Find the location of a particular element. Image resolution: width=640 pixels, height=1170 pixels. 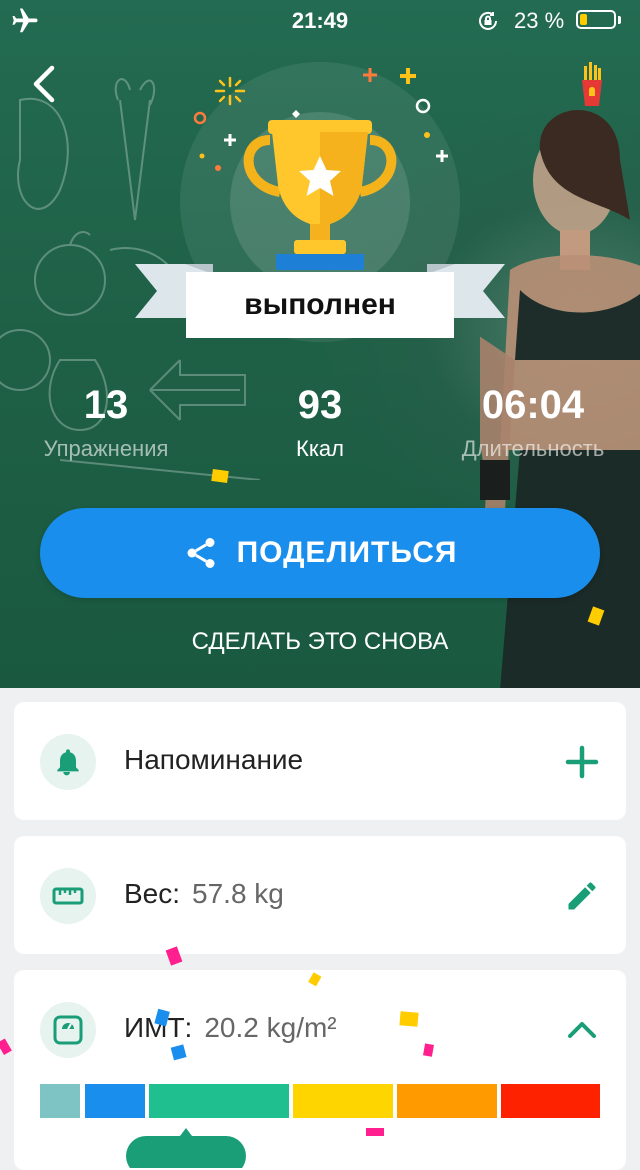

weight-label: Вес: is located at coordinates (152, 893).